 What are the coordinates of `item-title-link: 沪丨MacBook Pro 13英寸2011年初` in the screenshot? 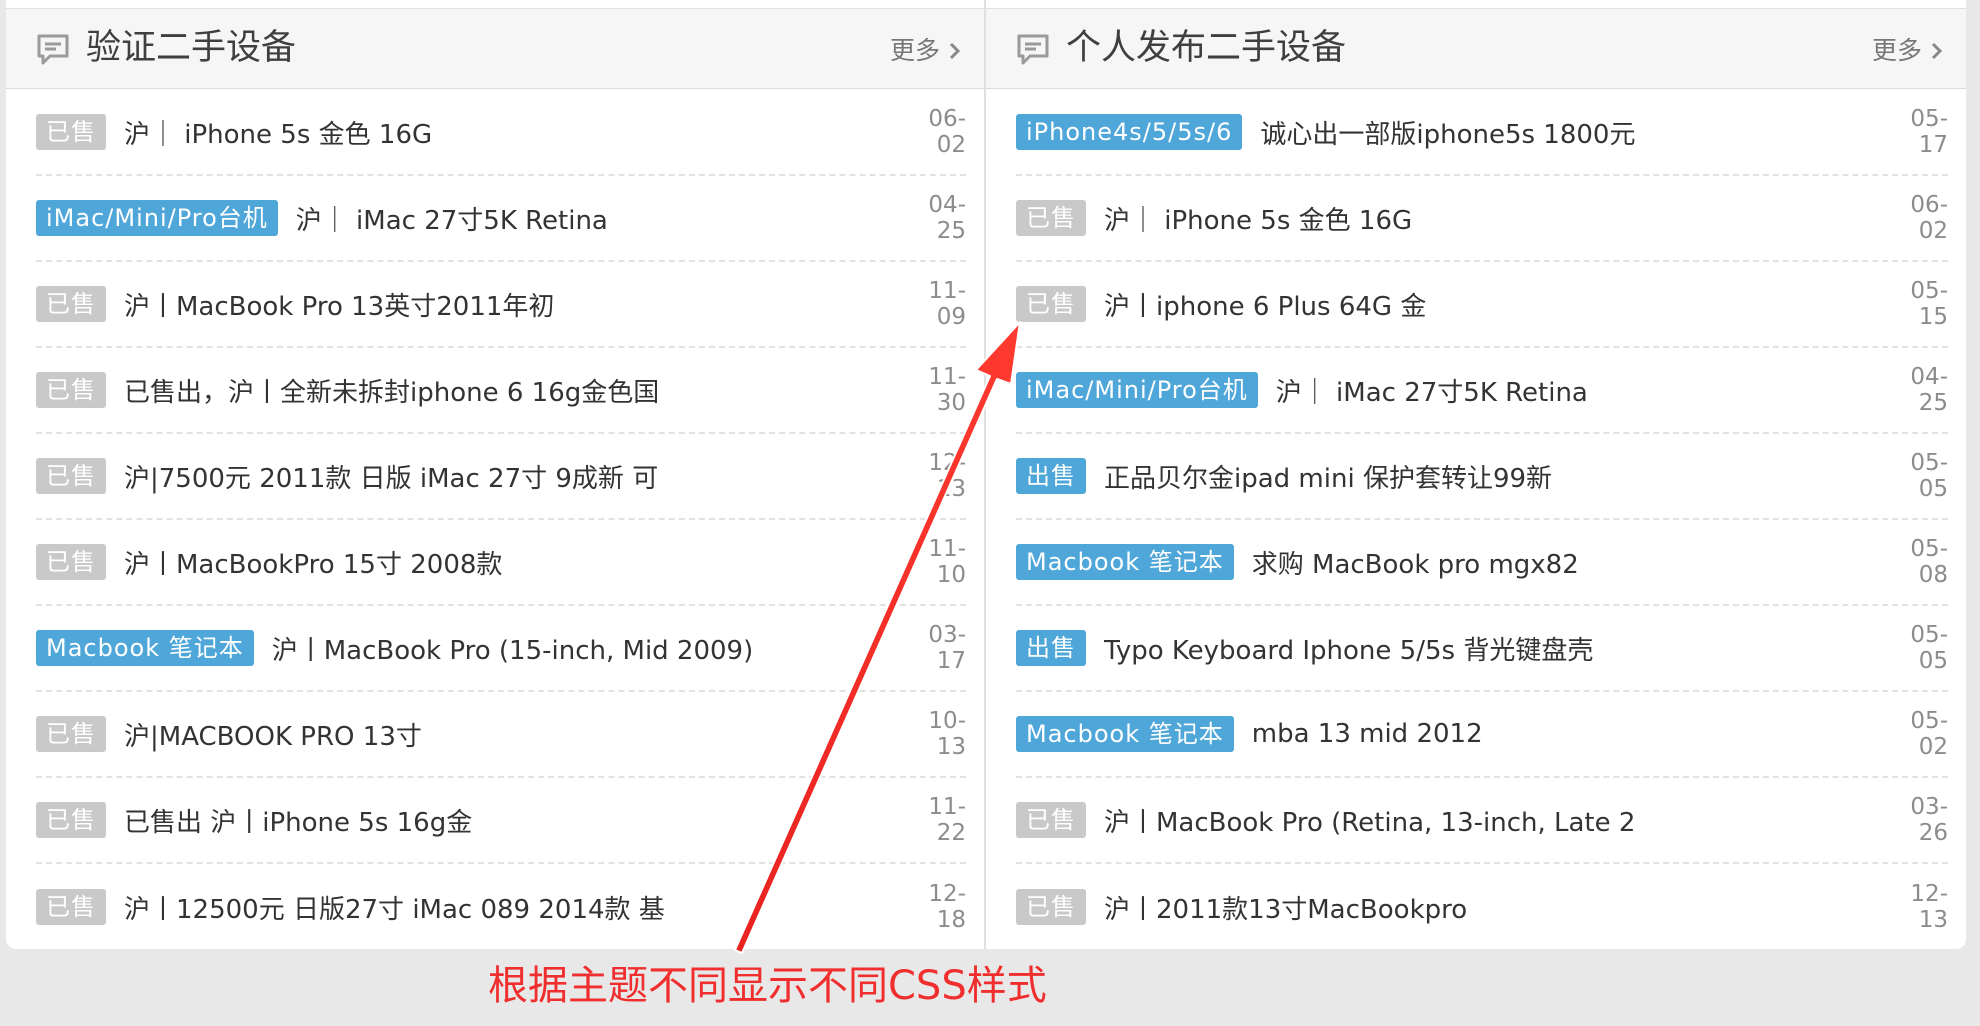 It's located at (505, 304).